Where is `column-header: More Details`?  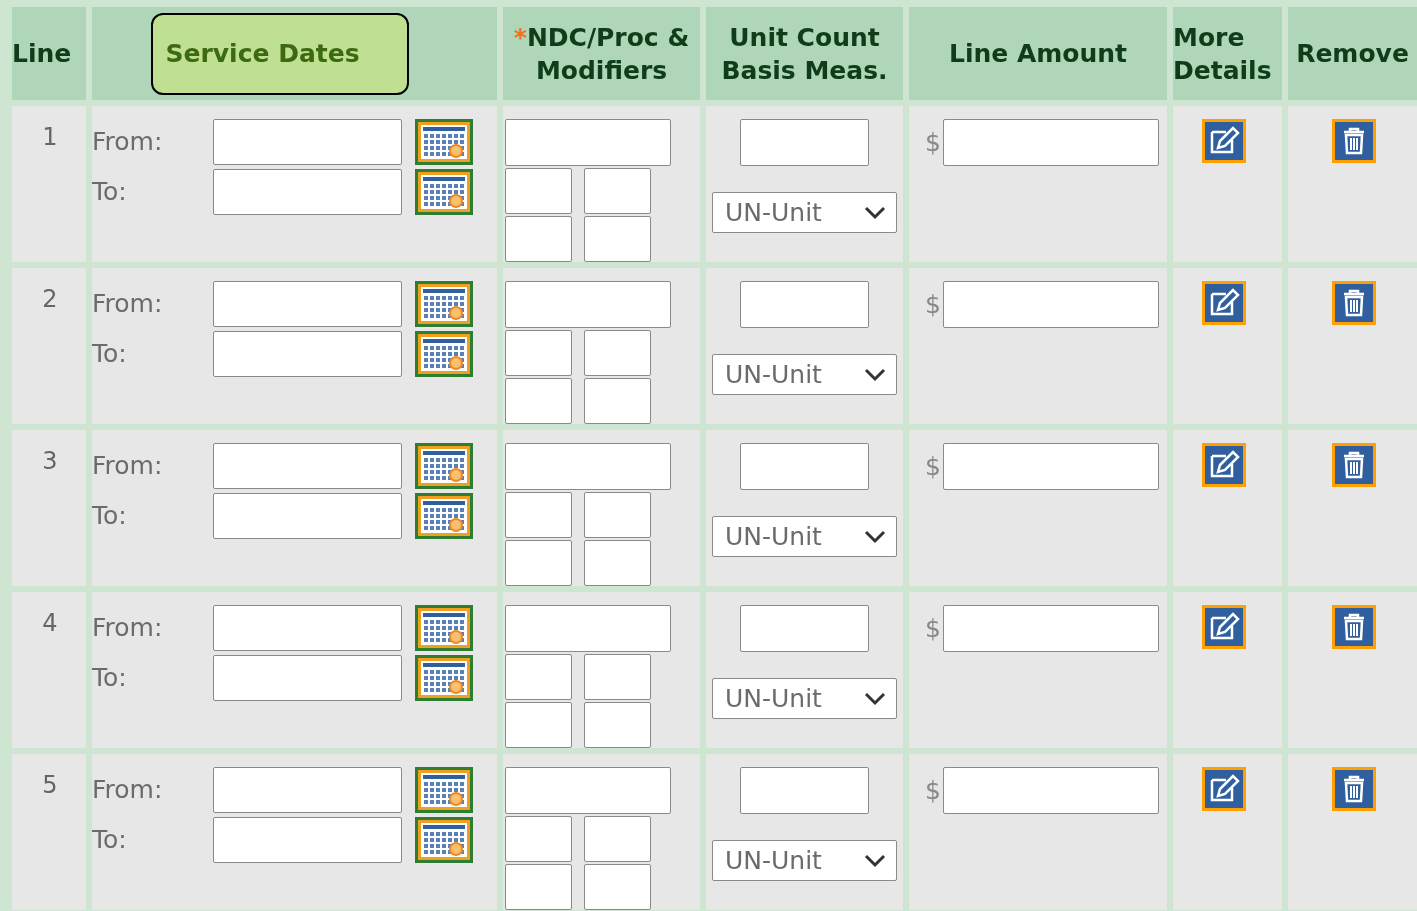 column-header: More Details is located at coordinates (1223, 54).